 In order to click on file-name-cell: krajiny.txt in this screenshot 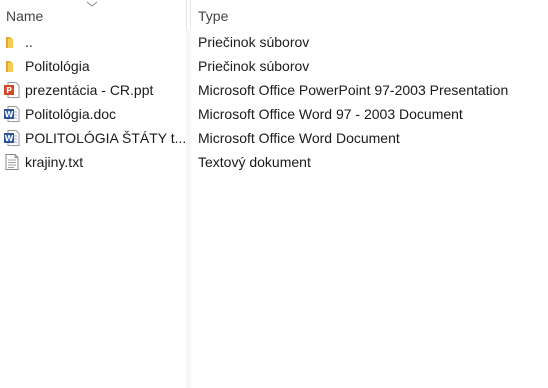, I will do `click(94, 162)`.